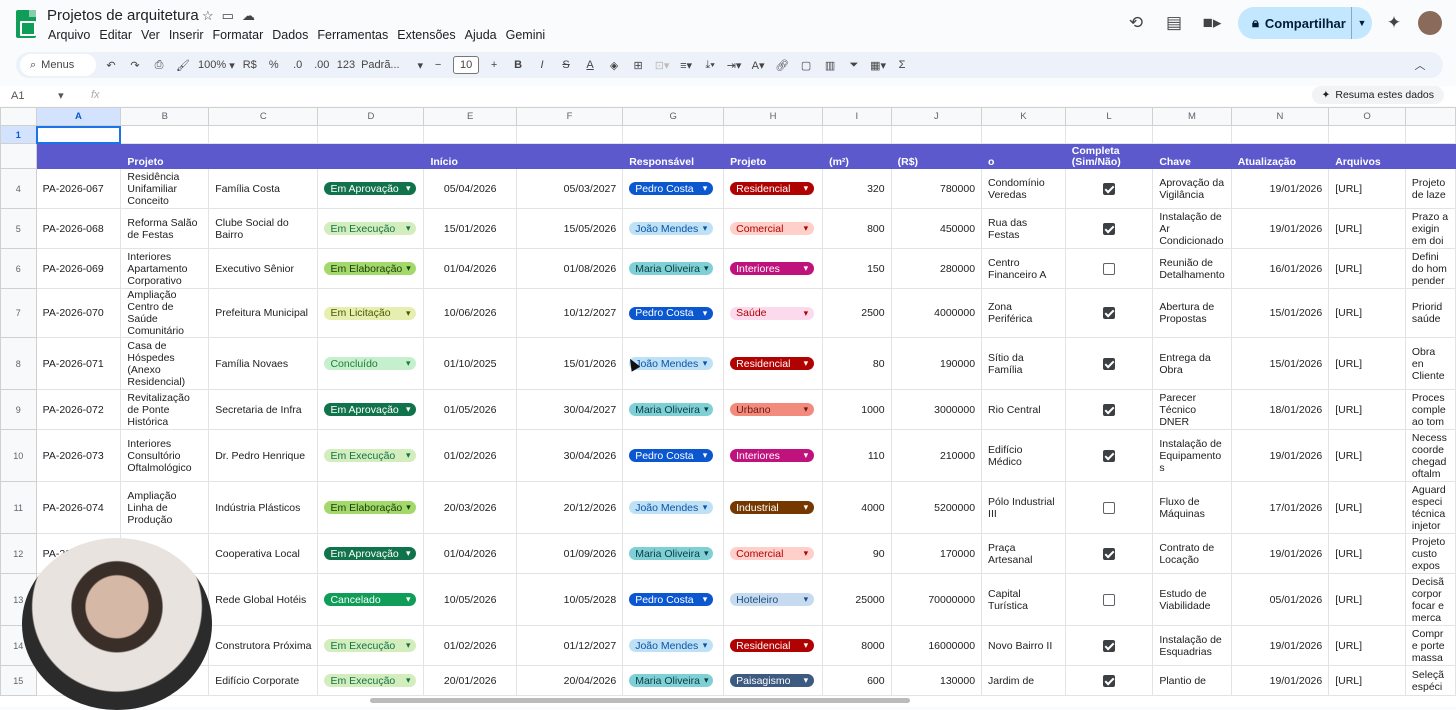  What do you see at coordinates (18, 507) in the screenshot?
I see `row-header: 11` at bounding box center [18, 507].